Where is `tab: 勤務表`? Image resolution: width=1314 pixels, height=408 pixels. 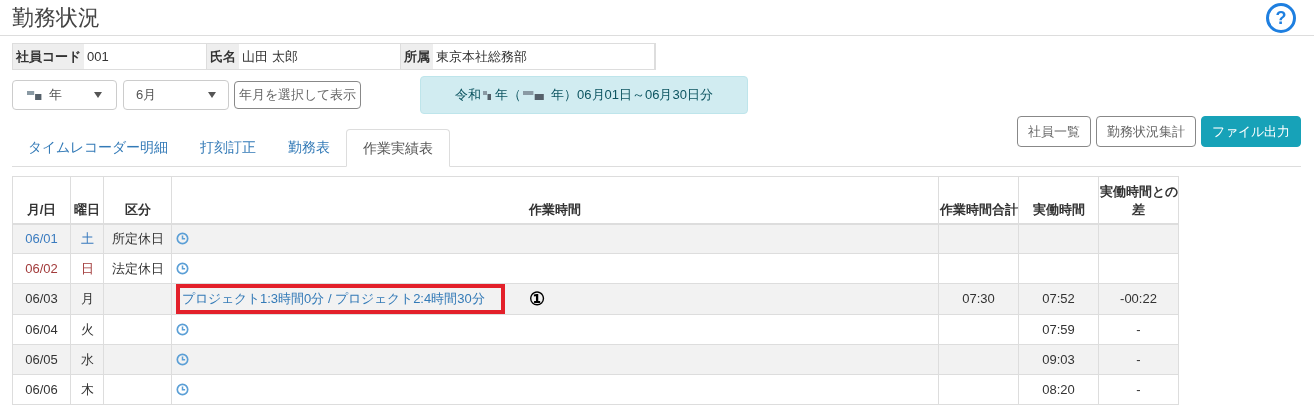 tab: 勤務表 is located at coordinates (309, 147).